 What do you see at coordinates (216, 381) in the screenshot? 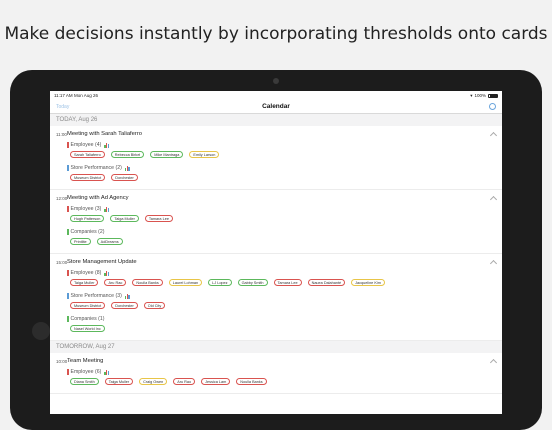
I see `attendee-chip: Jessica Lam` at bounding box center [216, 381].